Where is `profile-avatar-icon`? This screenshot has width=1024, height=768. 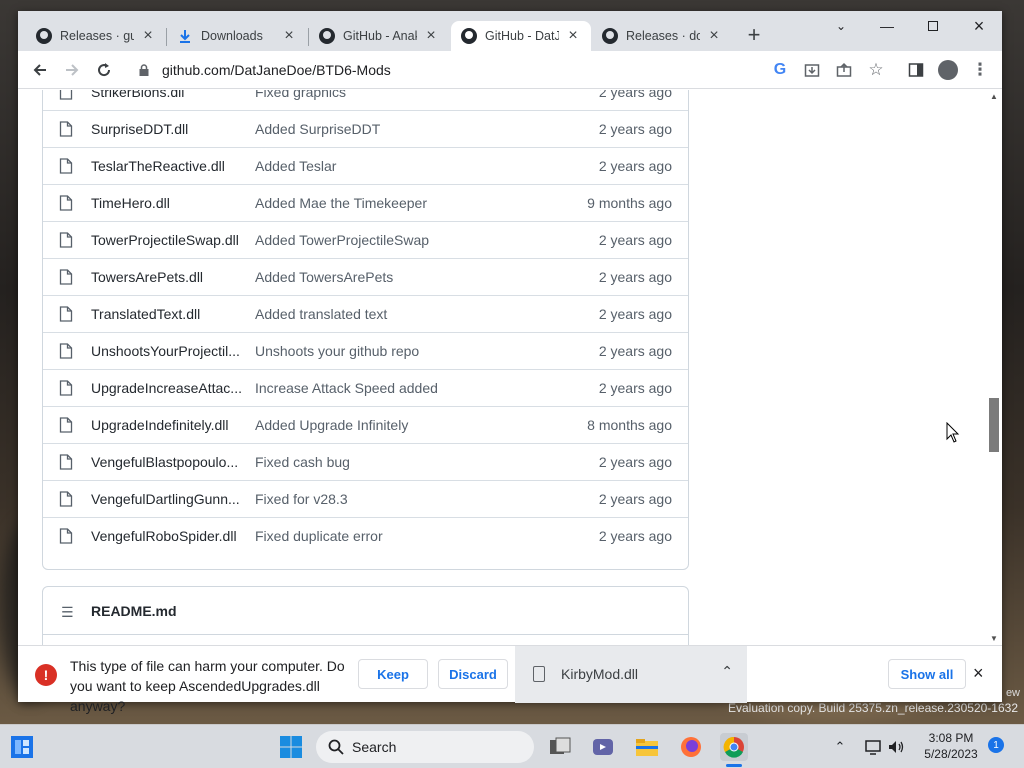
profile-avatar-icon is located at coordinates (948, 70).